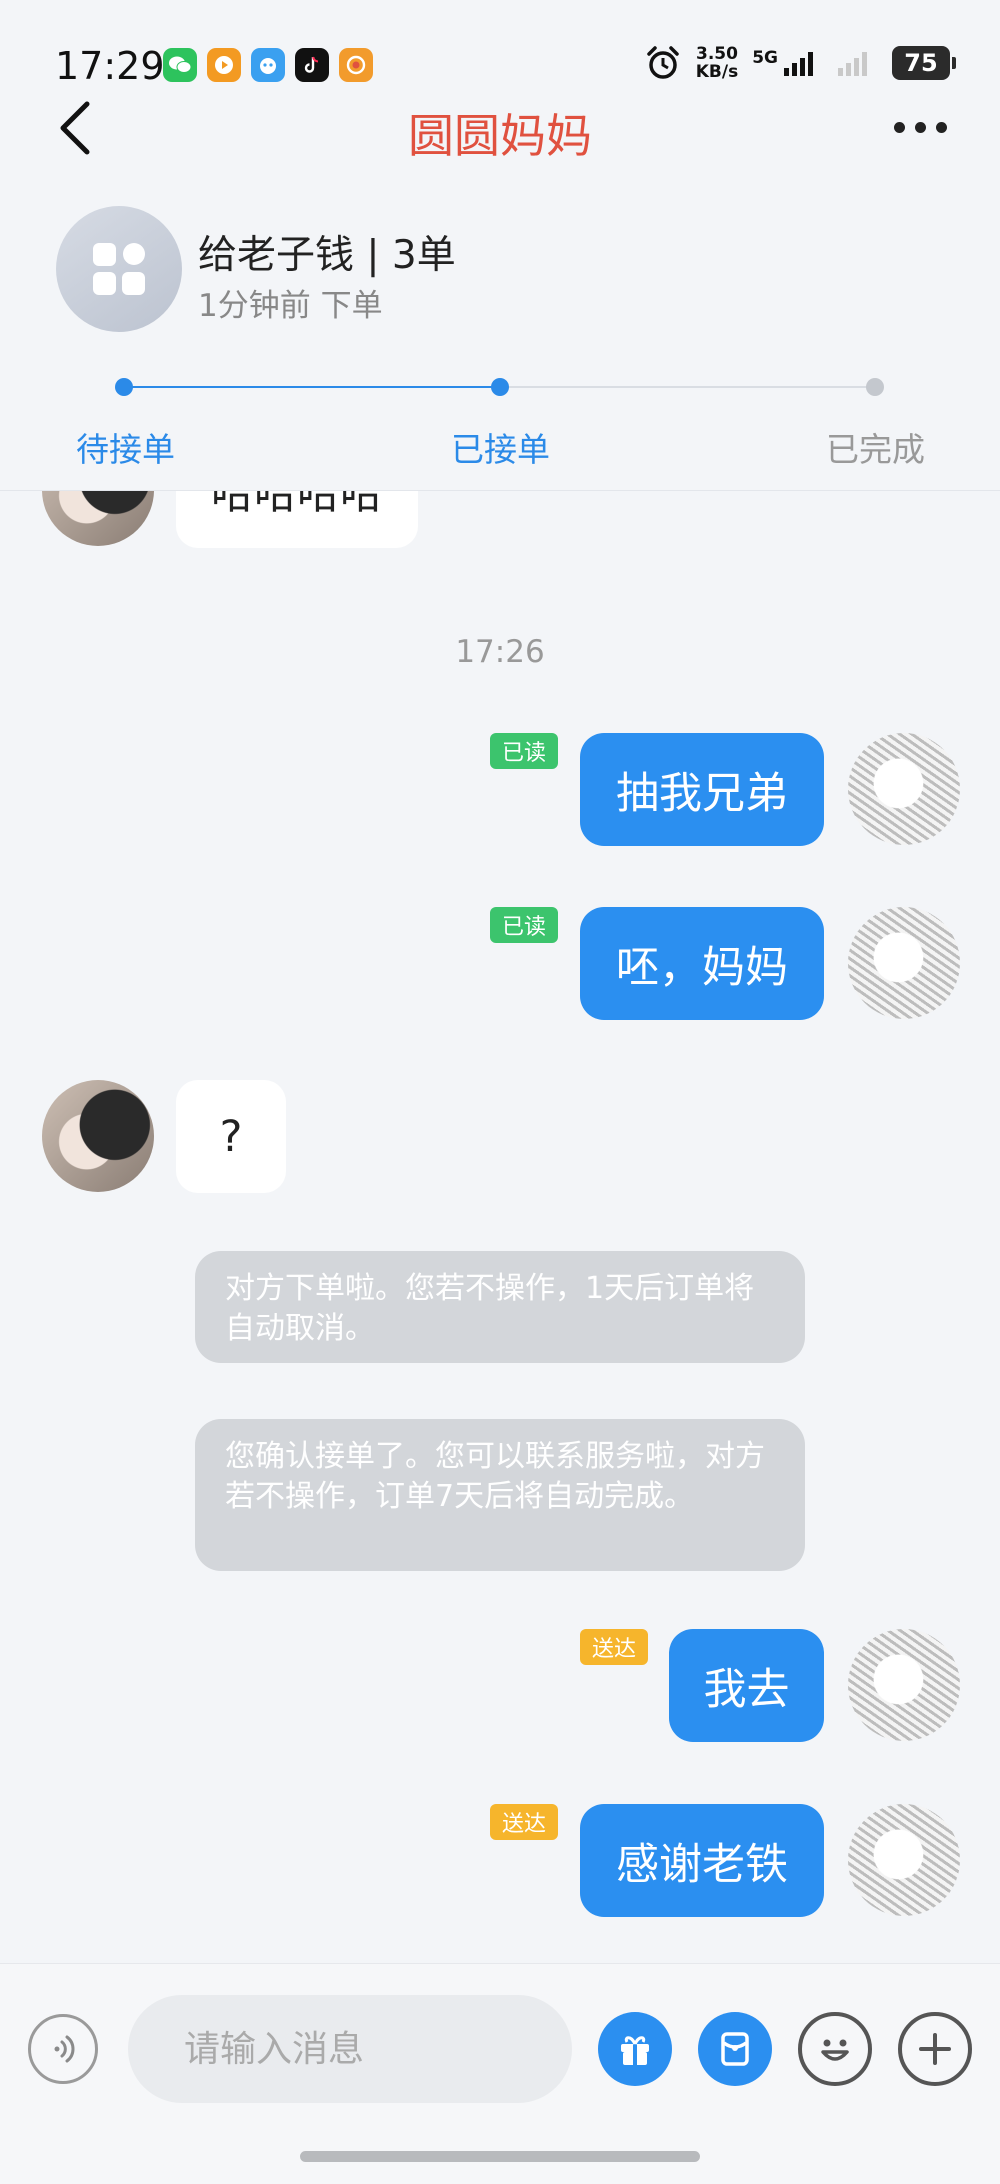  Describe the element at coordinates (356, 65) in the screenshot. I see `camera-app-icon` at that location.